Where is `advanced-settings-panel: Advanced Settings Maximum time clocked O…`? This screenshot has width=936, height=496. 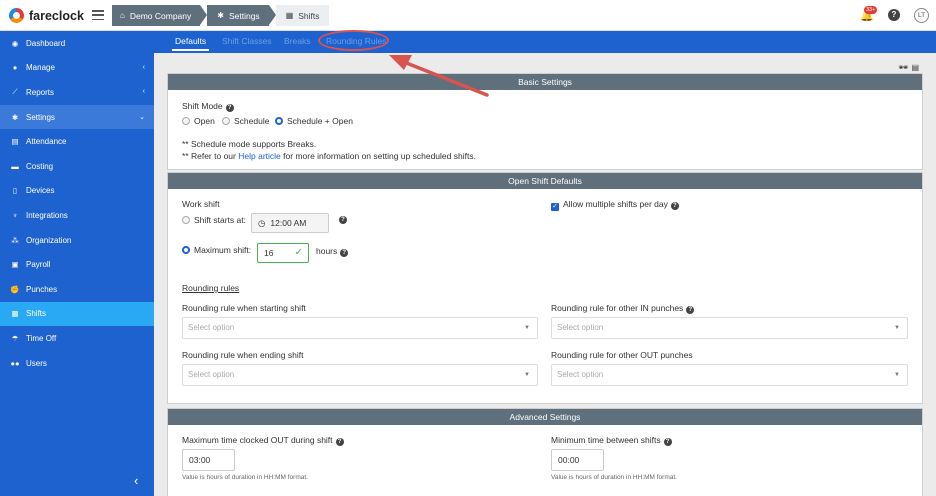
advanced-settings-panel: Advanced Settings Maximum time clocked O… is located at coordinates (545, 452).